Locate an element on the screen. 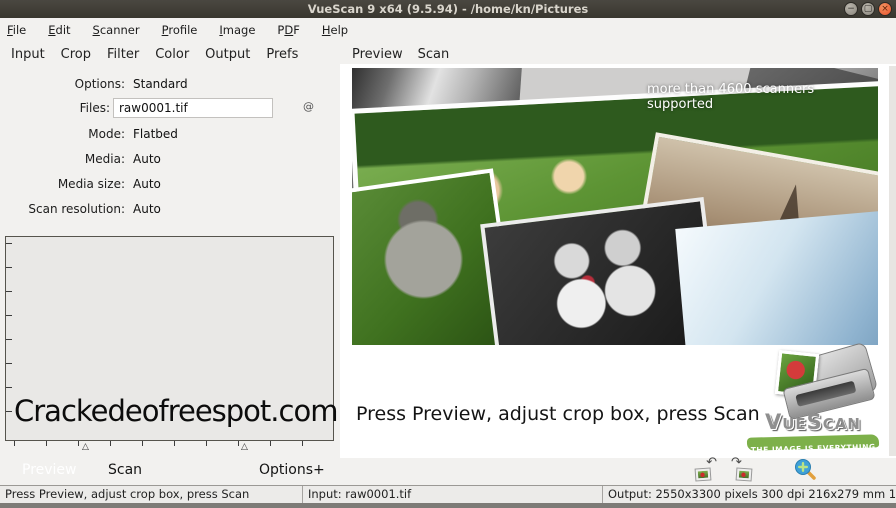 The height and width of the screenshot is (508, 896). button-bar: Preview Scan Options+ is located at coordinates (448, 471).